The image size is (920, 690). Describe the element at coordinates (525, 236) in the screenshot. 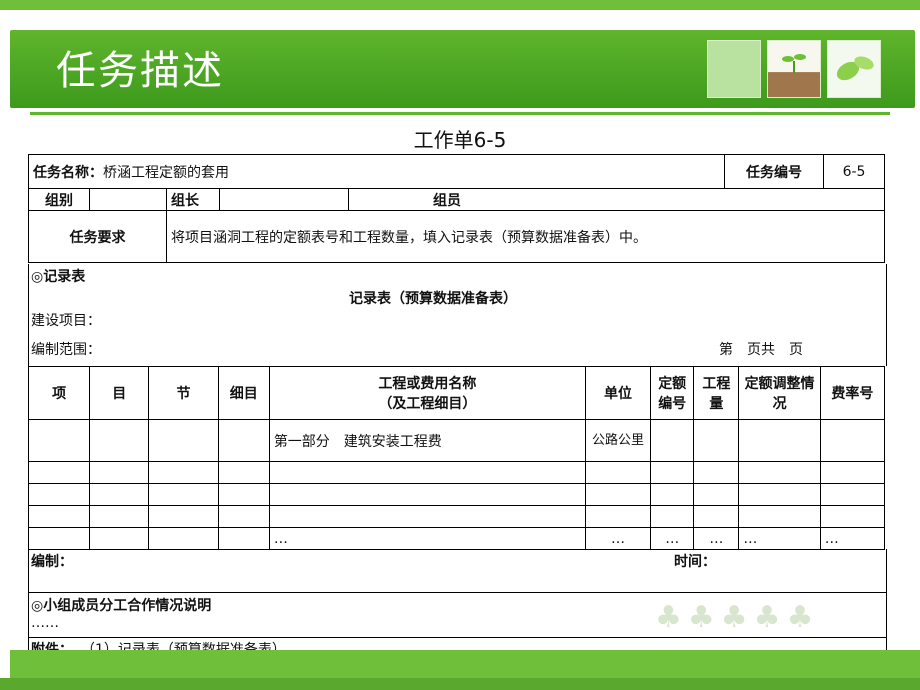

I see `requirement-text: 将项目涵洞工程的定额表号和工程数量，填入记录表（预算数据准备表）中。` at that location.